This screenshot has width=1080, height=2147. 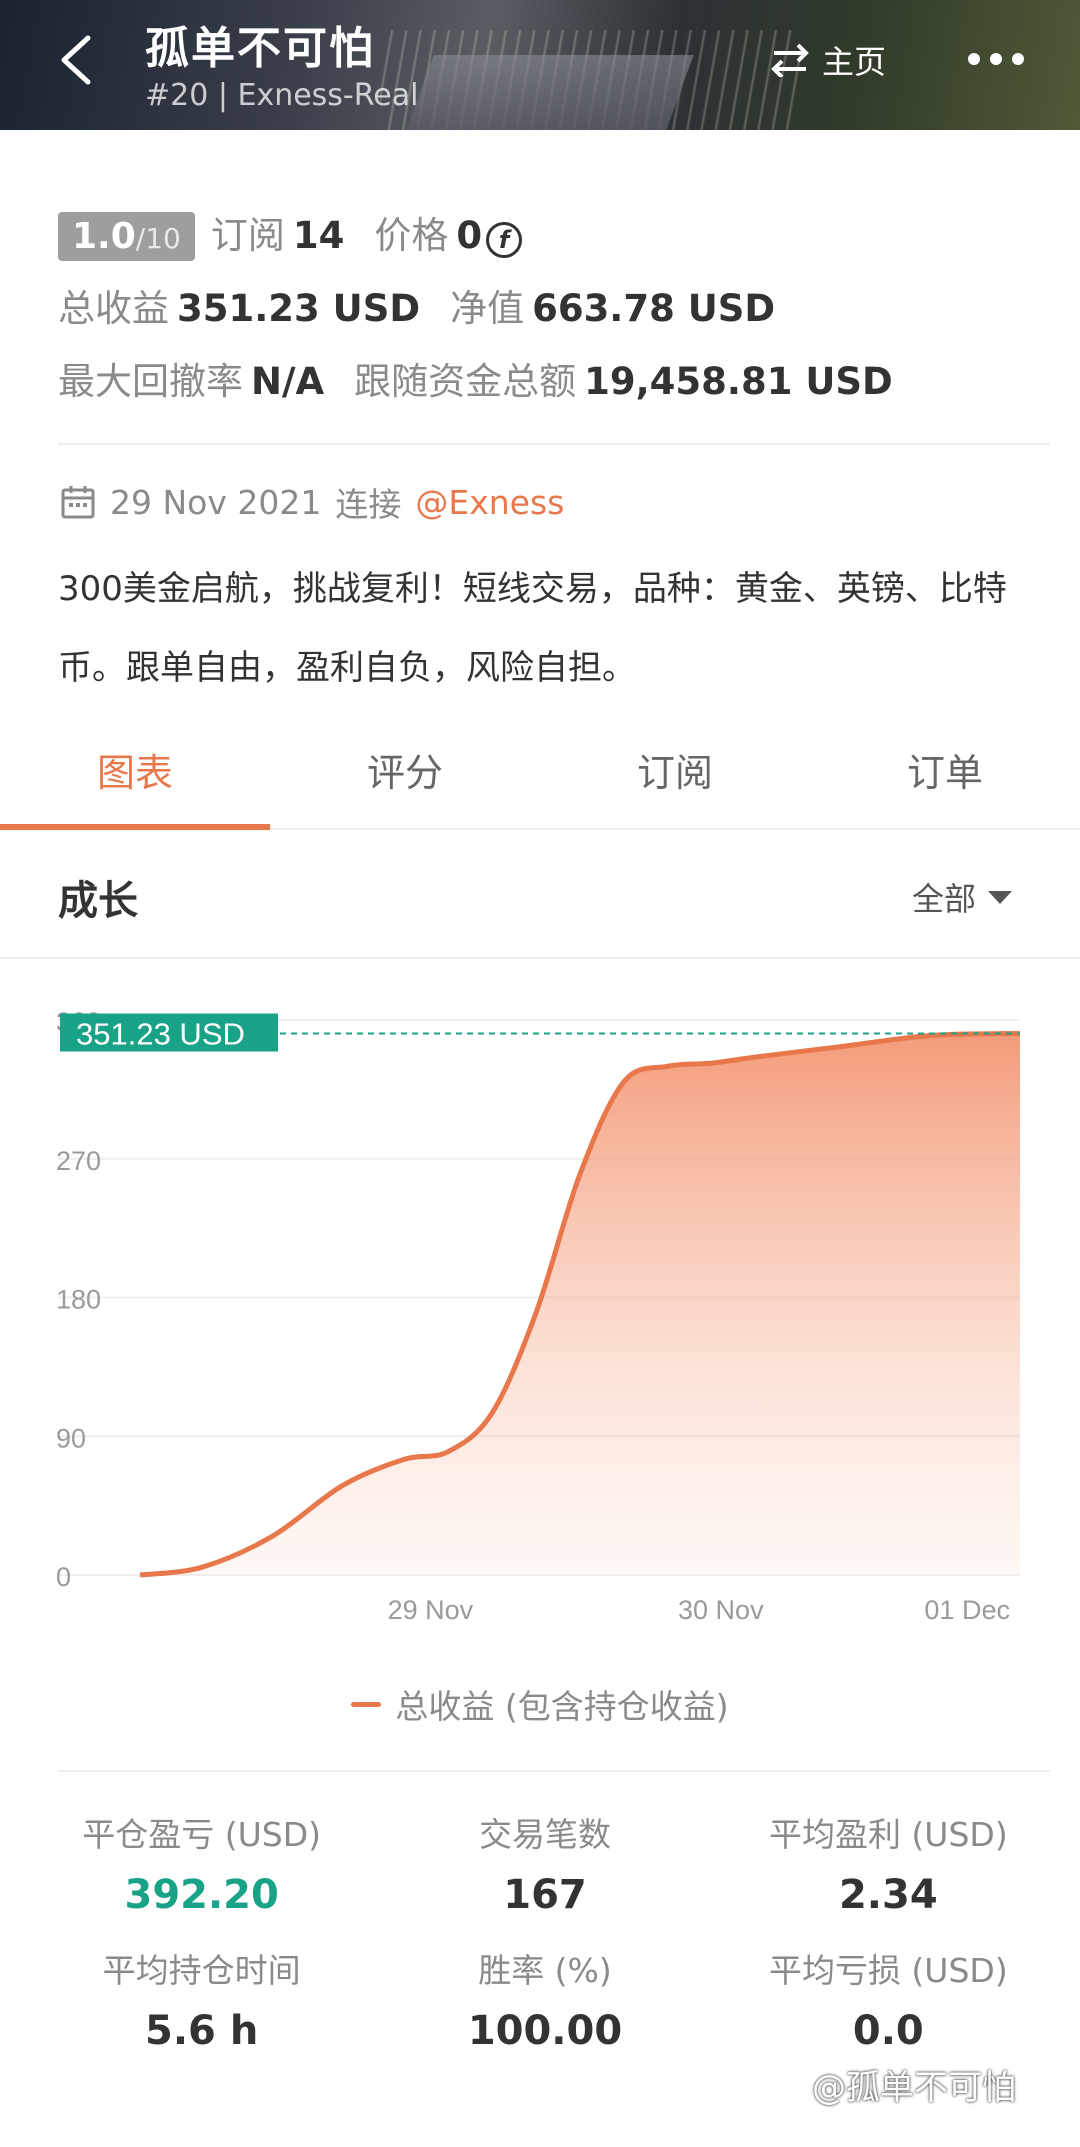 What do you see at coordinates (550, 92) in the screenshot?
I see `banner-background-walkway` at bounding box center [550, 92].